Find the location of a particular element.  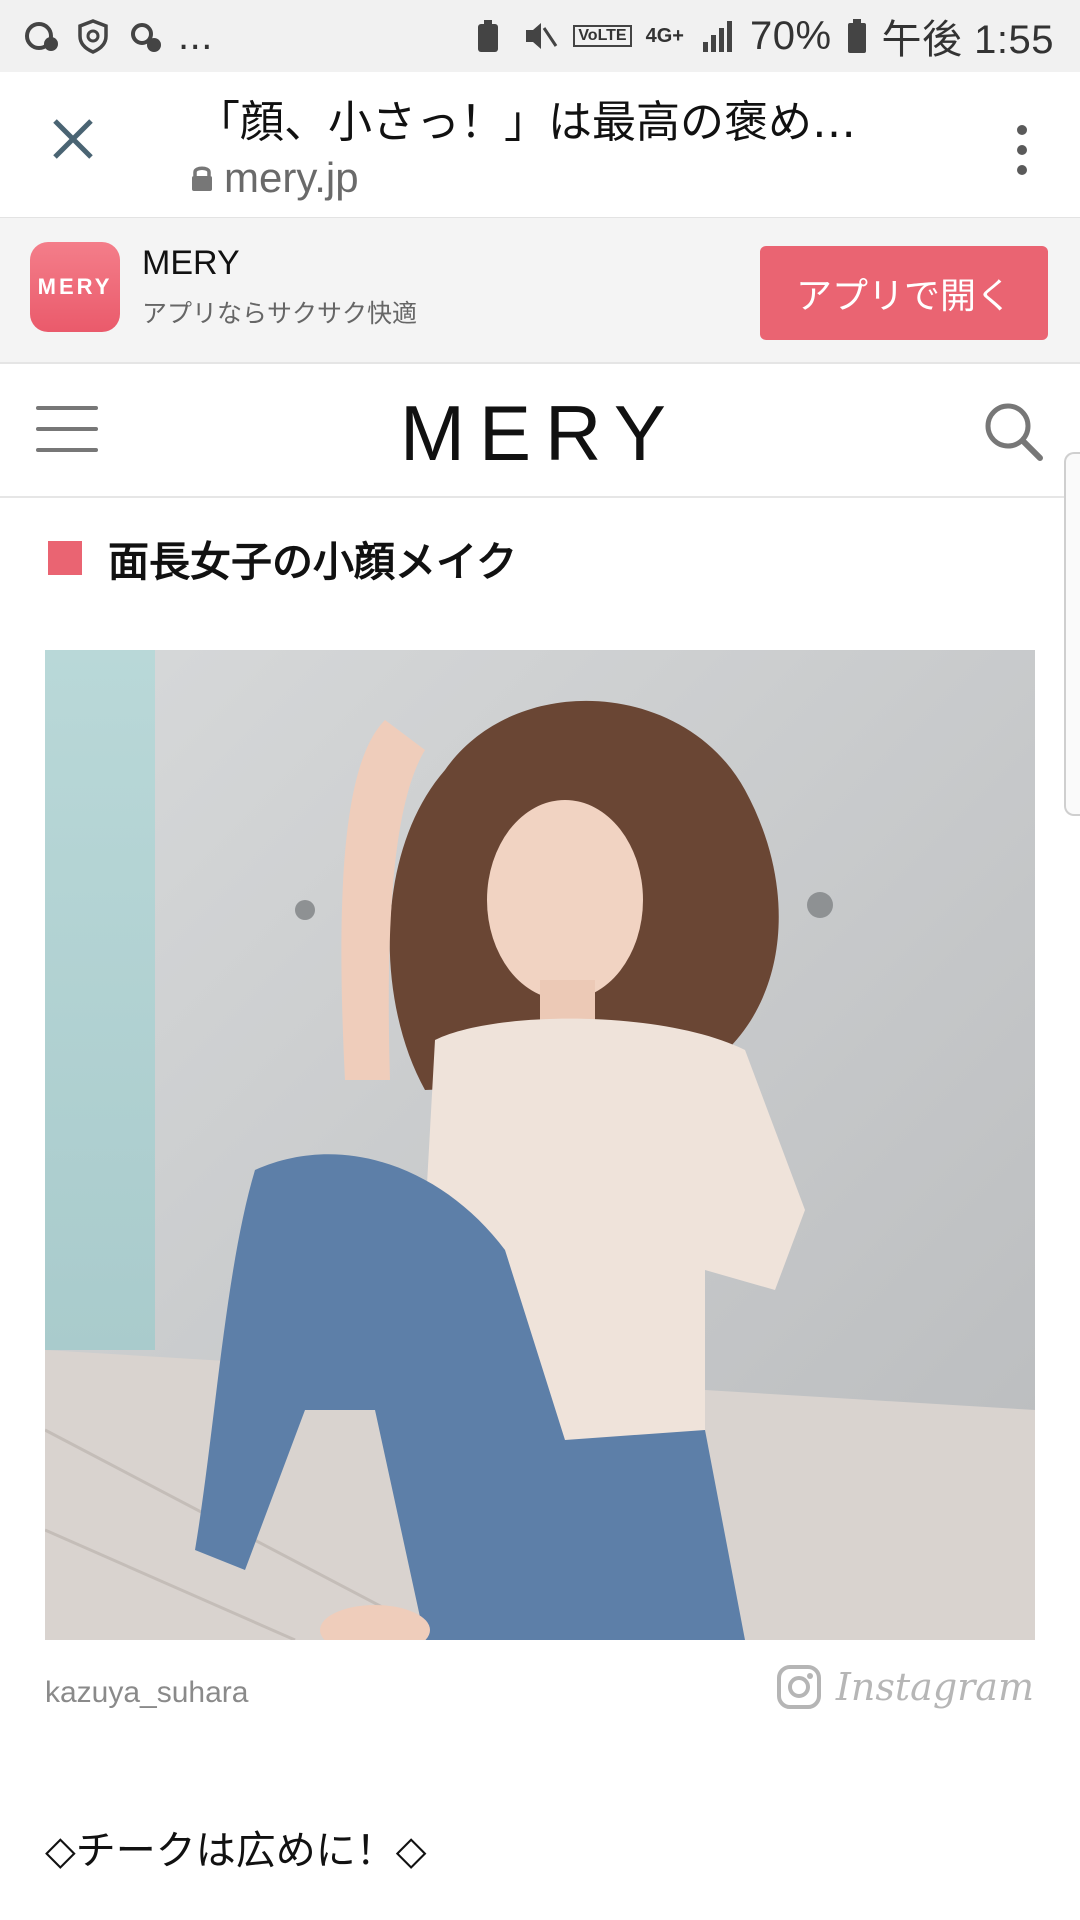

search-button is located at coordinates (1014, 432).